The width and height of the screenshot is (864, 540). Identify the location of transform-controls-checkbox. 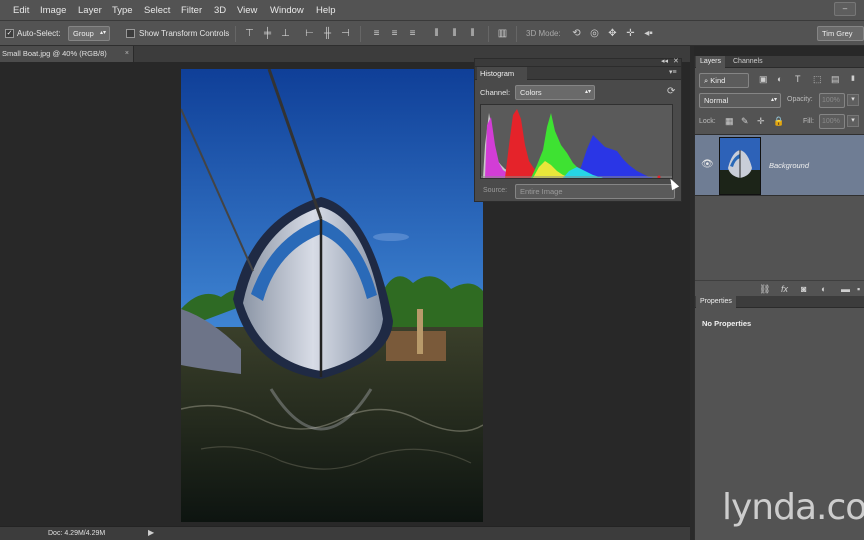
(130, 33).